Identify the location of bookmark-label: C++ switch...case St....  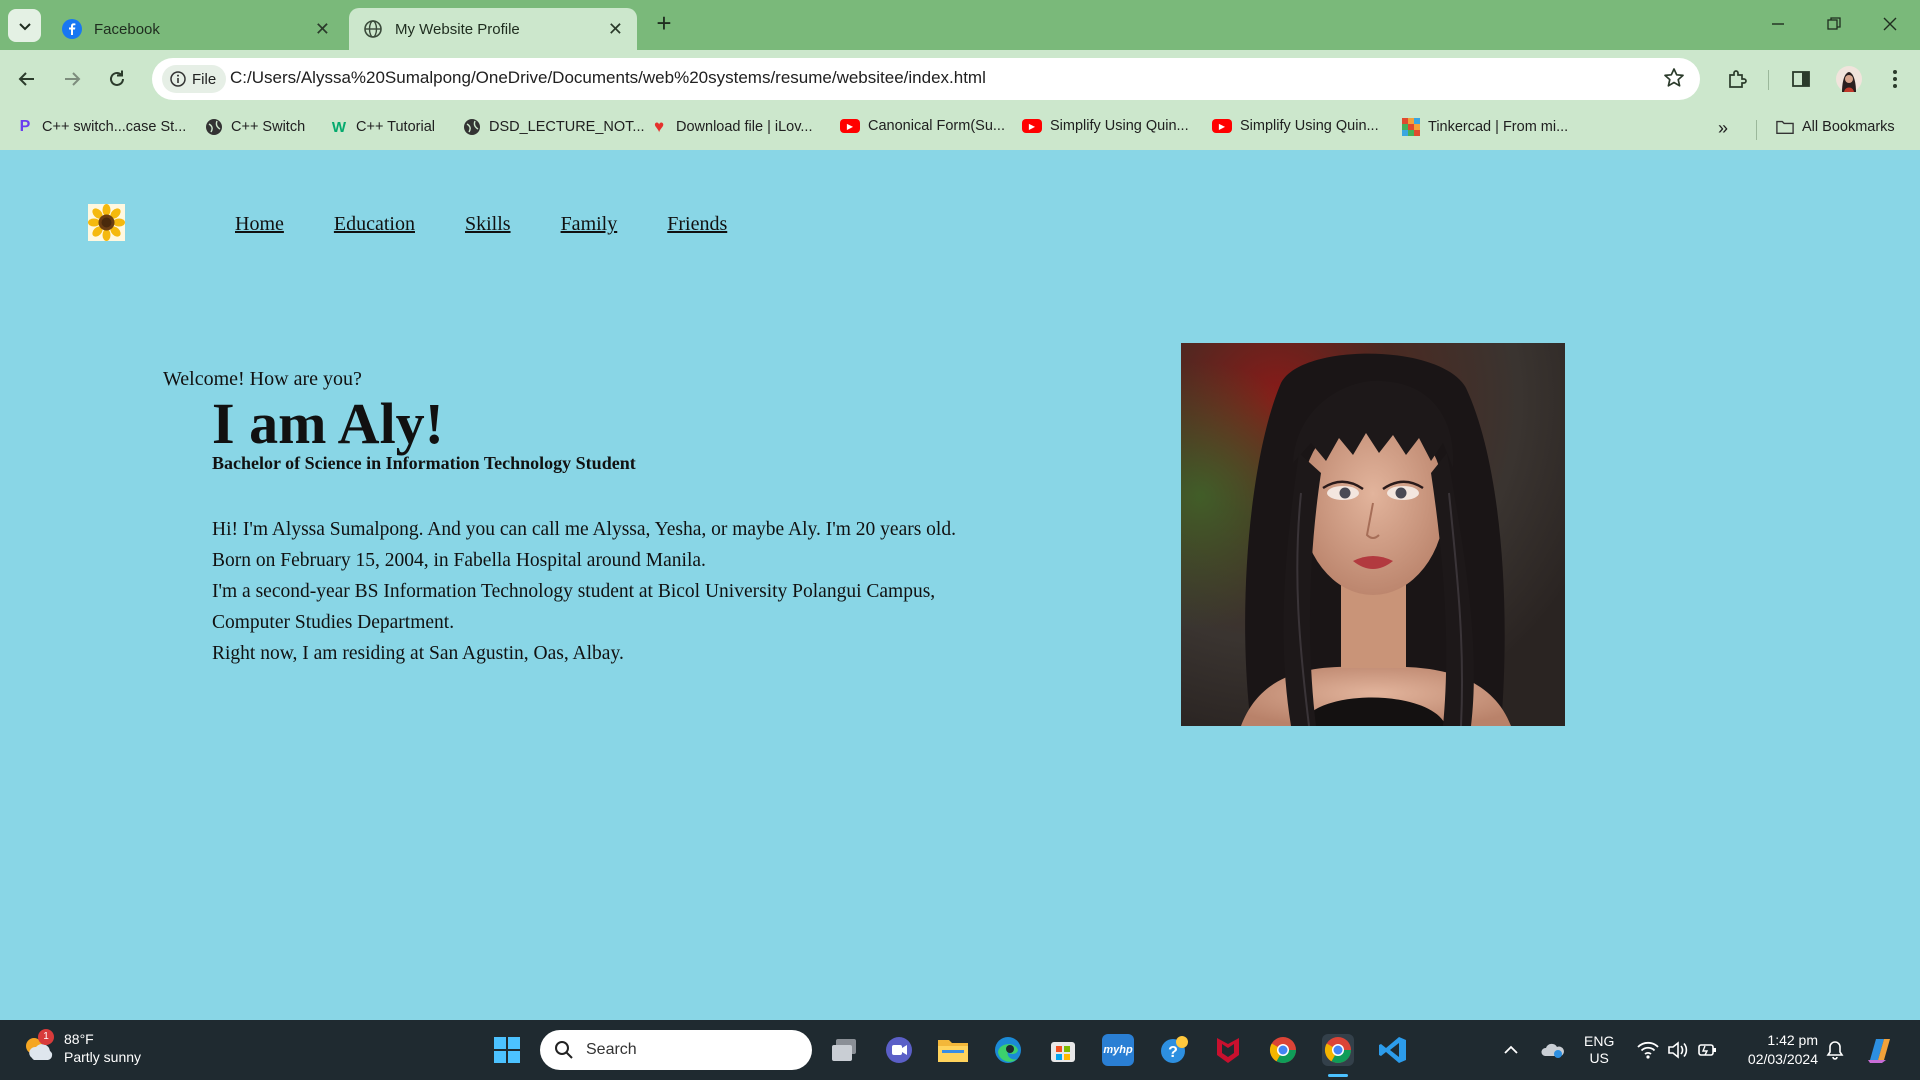
(114, 127).